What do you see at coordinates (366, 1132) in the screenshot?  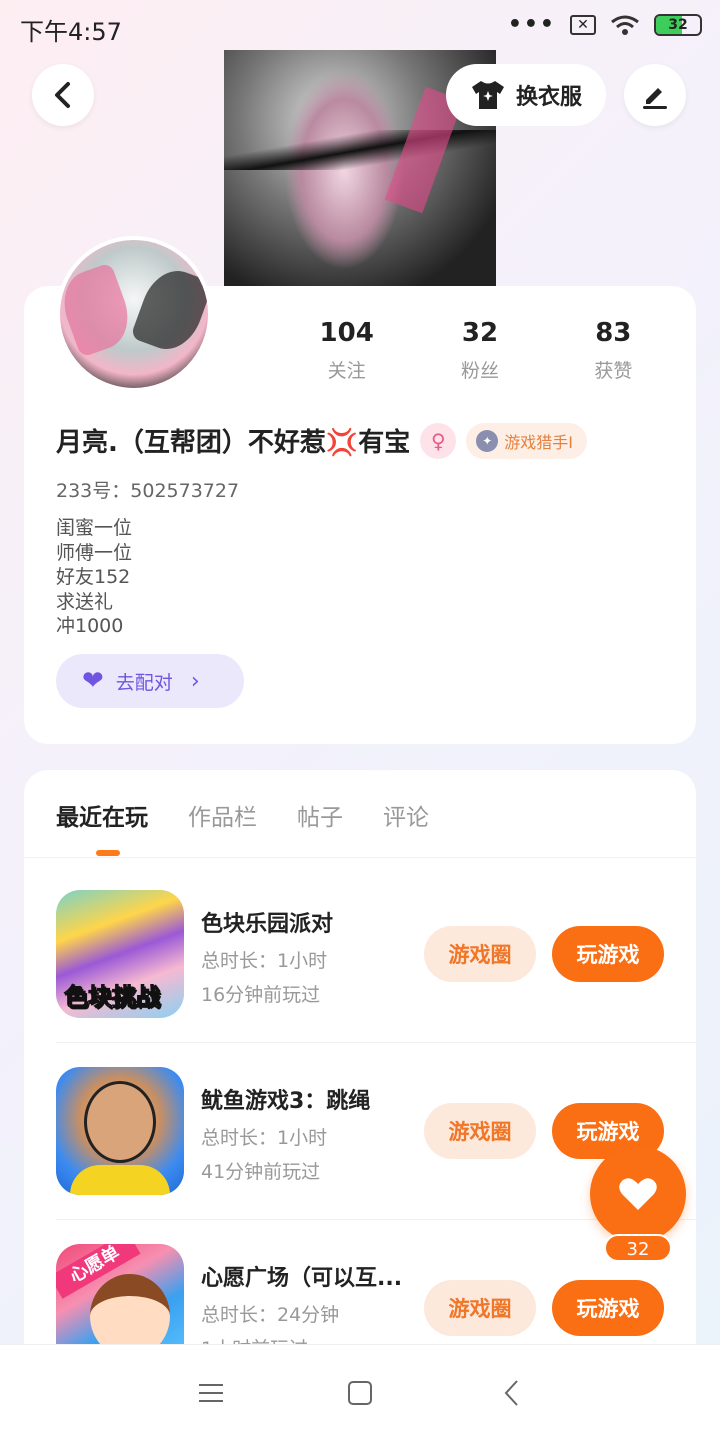 I see `game-list-item: 鱿鱼游戏3：跳绳 总时长：1小时 41分钟前玩过 游戏圈 玩游戏` at bounding box center [366, 1132].